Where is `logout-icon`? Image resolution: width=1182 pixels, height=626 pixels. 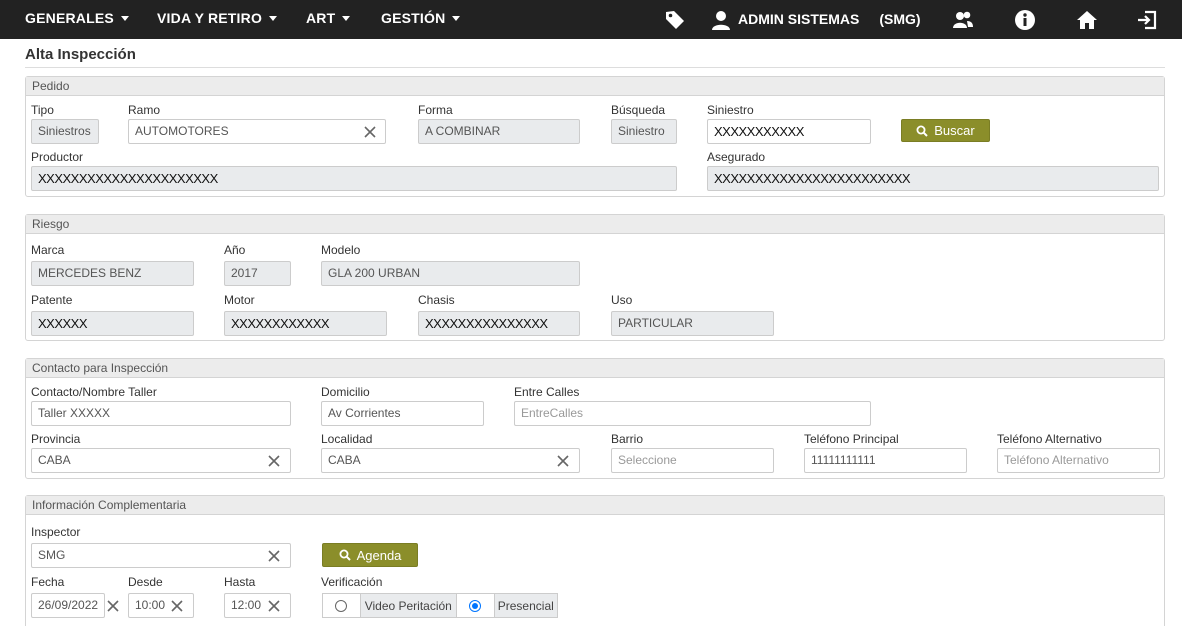
logout-icon is located at coordinates (1147, 20).